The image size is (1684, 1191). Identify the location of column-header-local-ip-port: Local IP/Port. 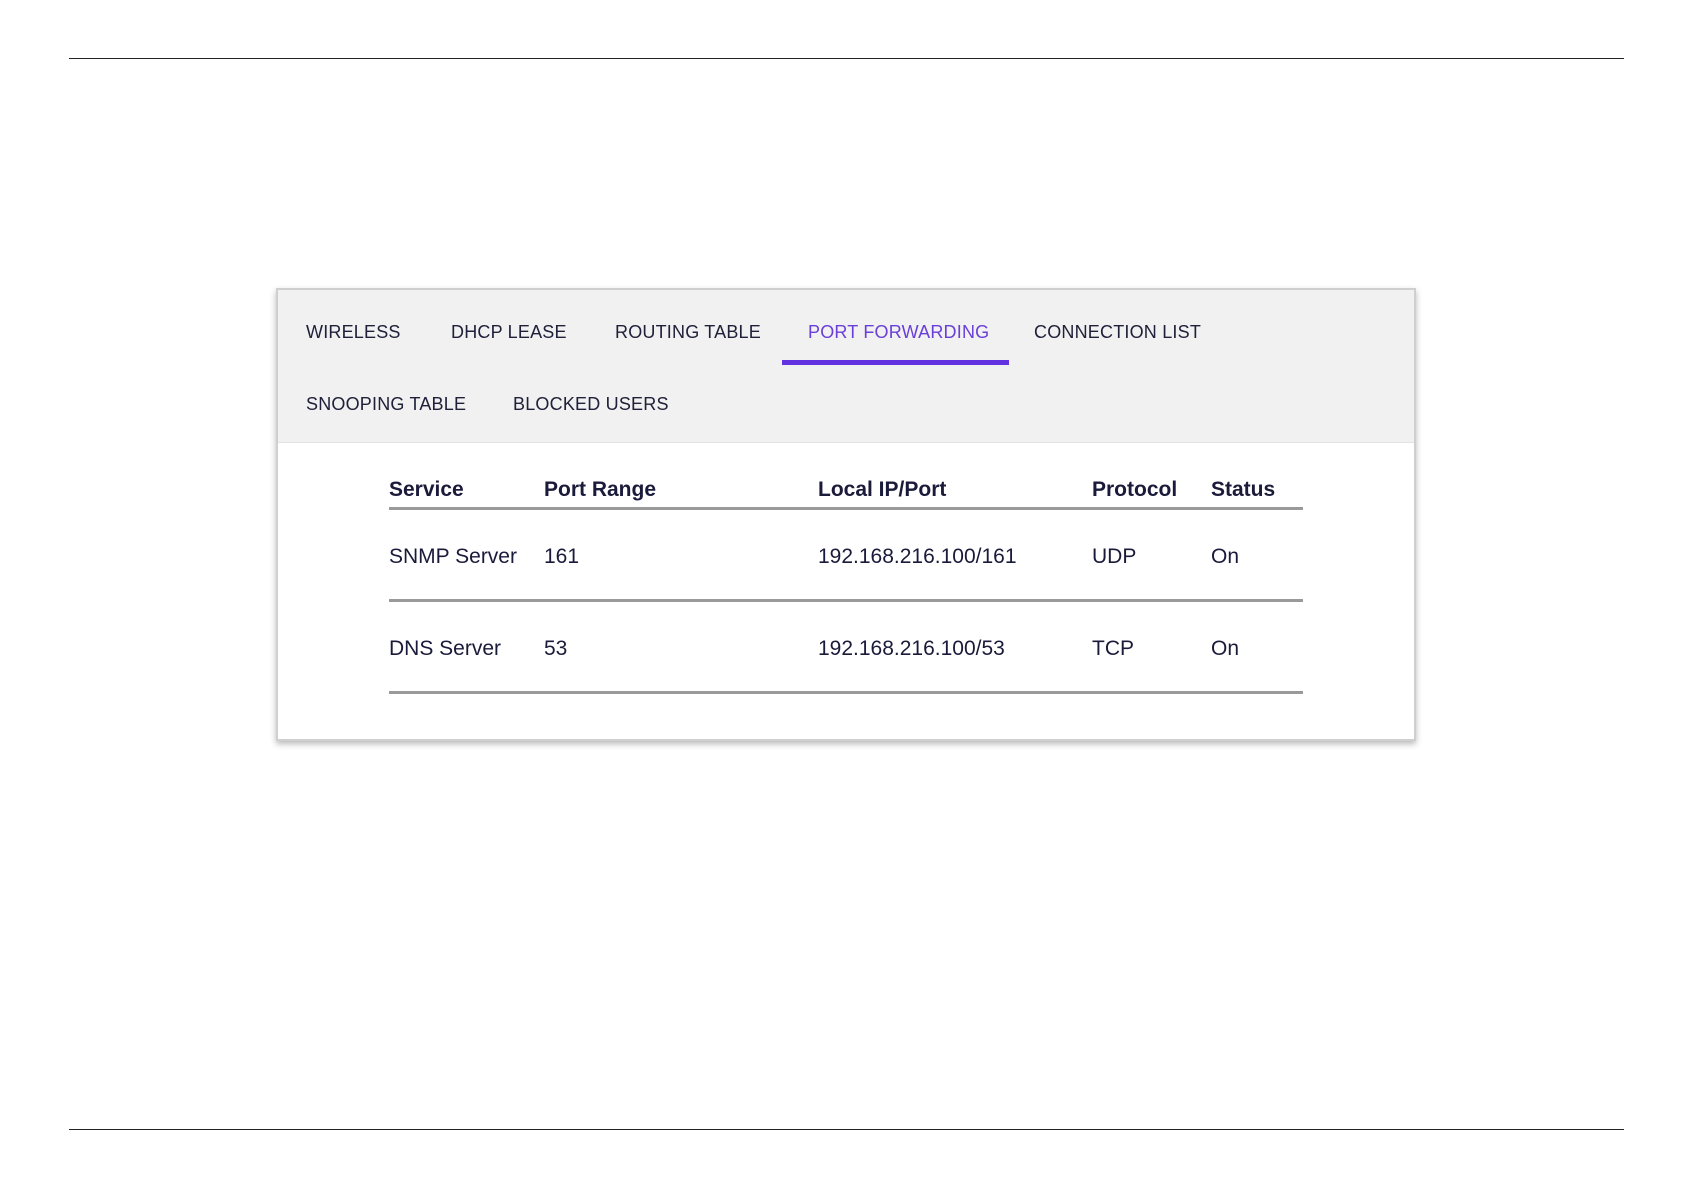
(882, 489).